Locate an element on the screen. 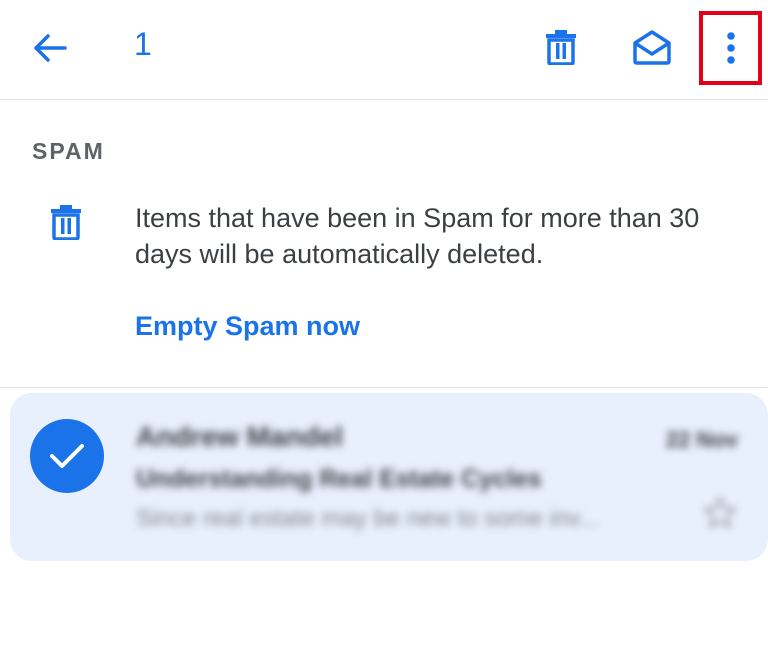 The image size is (768, 659). selected-count: 1 is located at coordinates (143, 44).